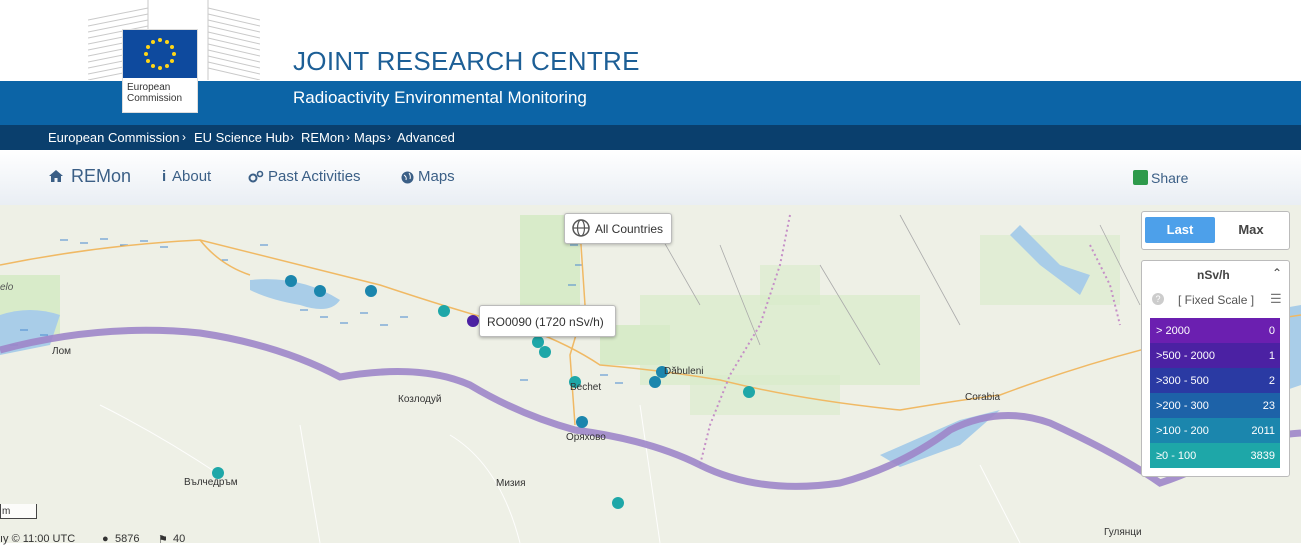 This screenshot has width=1301, height=546. I want to click on help-icon: ?, so click(1158, 299).